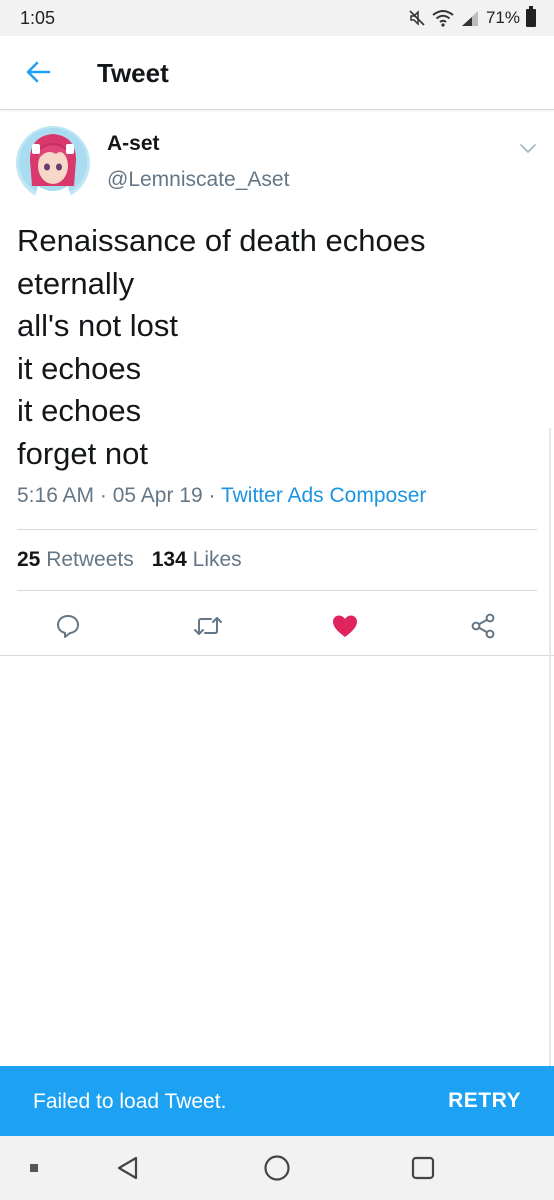  I want to click on status-bar: 1:05 71%, so click(277, 18).